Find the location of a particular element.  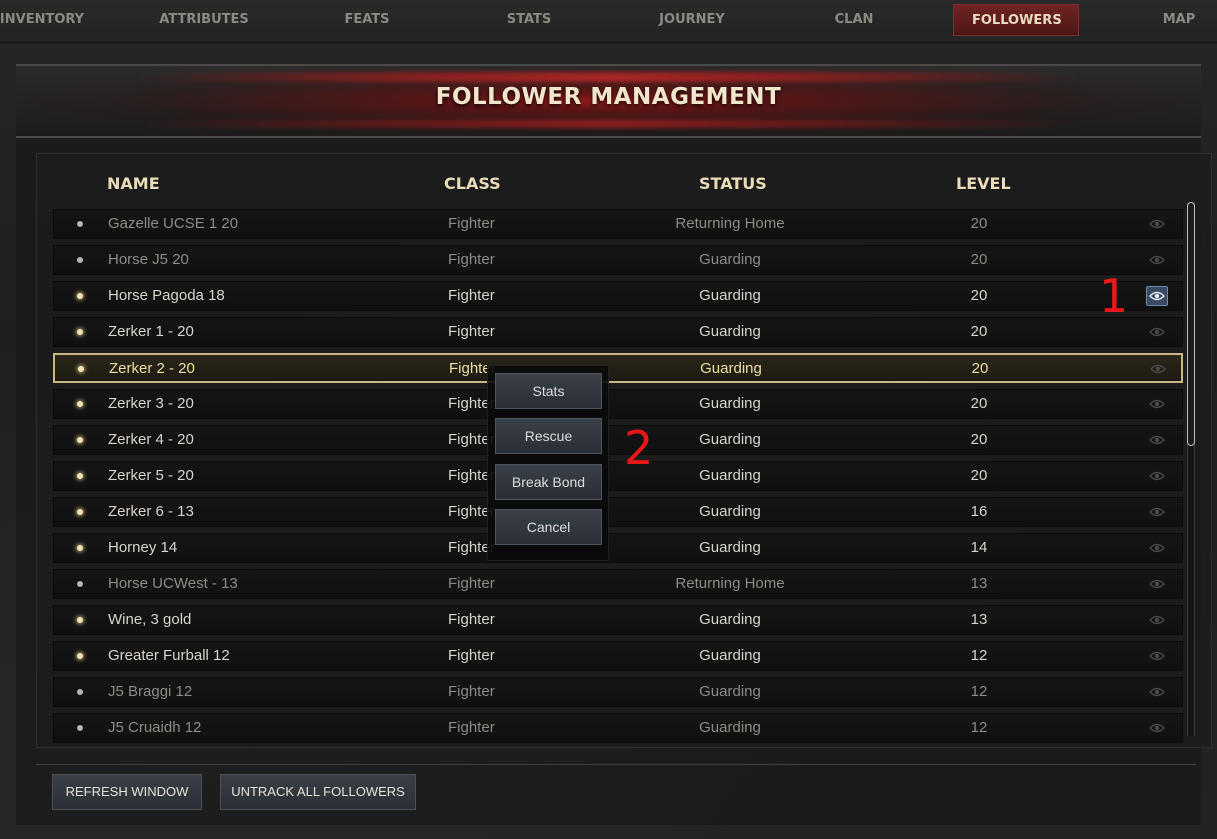

annotation-marker-2: 2 is located at coordinates (639, 448).